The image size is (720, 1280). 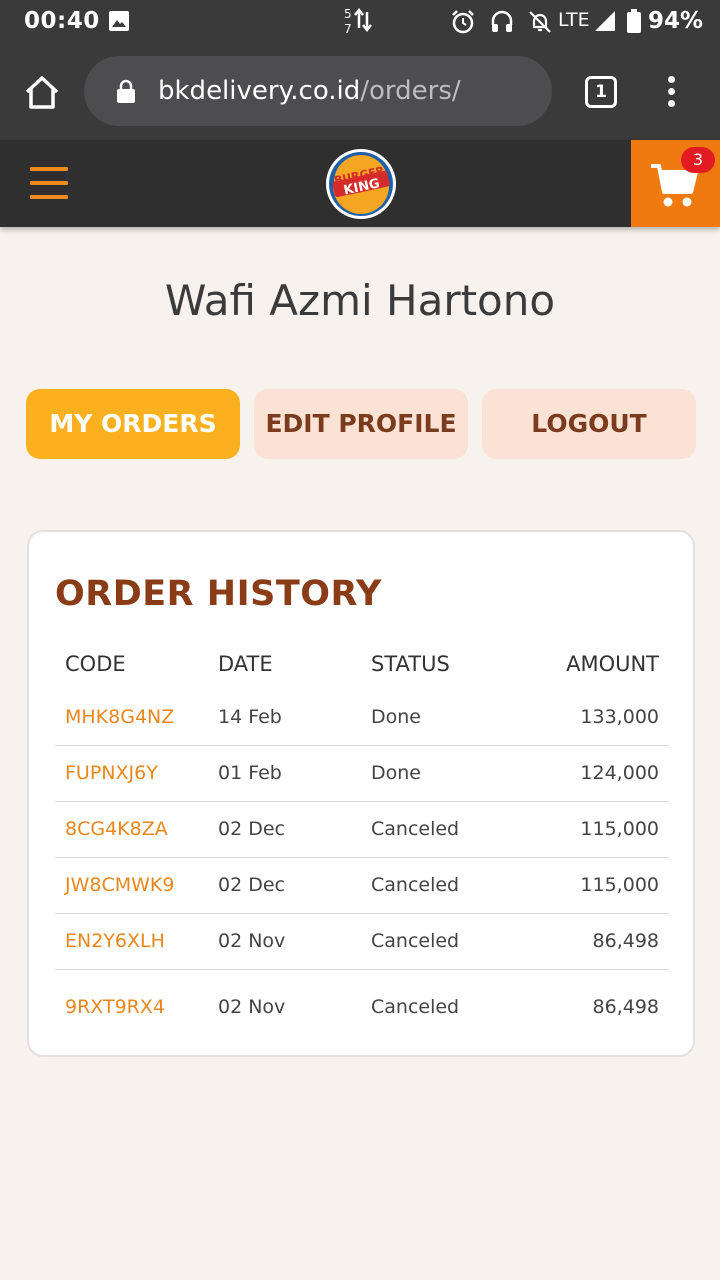 What do you see at coordinates (348, 14) in the screenshot?
I see `data-up-label: 5` at bounding box center [348, 14].